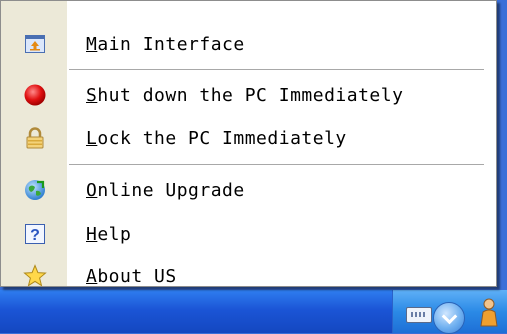  Describe the element at coordinates (35, 276) in the screenshot. I see `star-icon` at that location.